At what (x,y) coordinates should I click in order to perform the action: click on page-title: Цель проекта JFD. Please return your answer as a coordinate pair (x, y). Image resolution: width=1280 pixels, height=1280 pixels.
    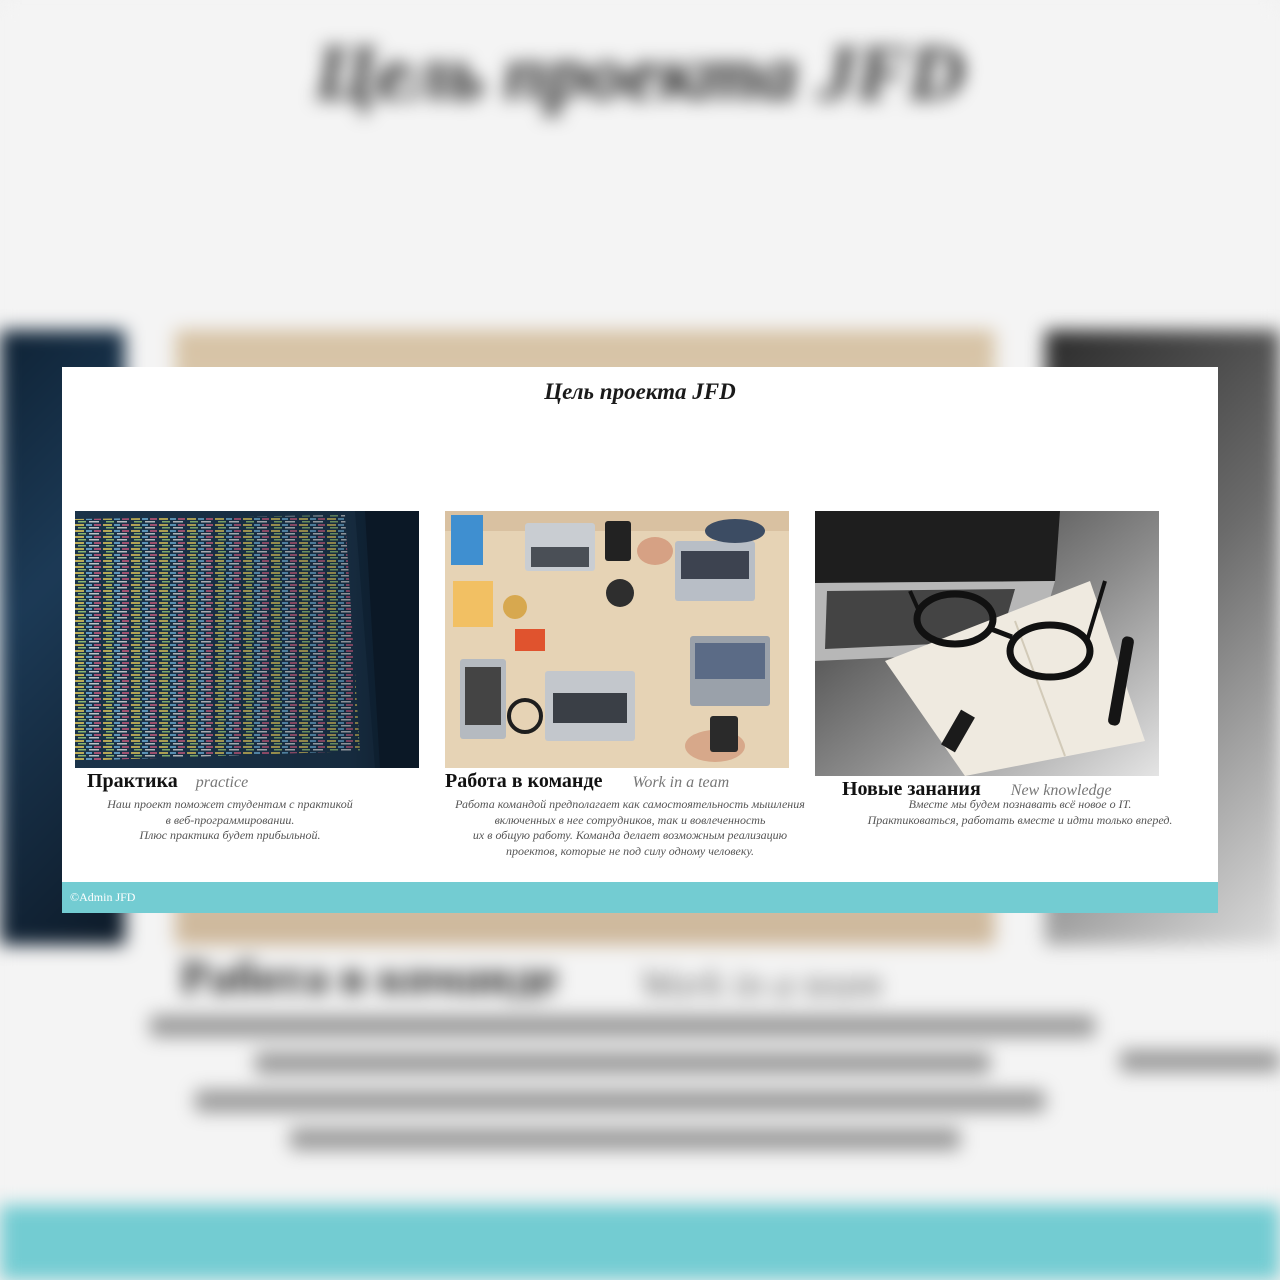
    Looking at the image, I should click on (640, 391).